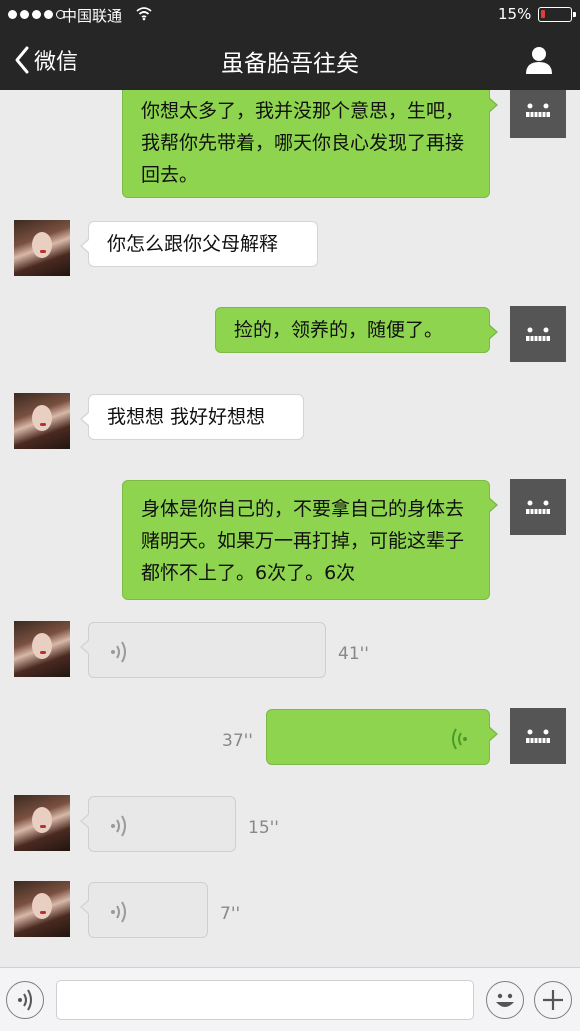 The height and width of the screenshot is (1031, 580). I want to click on status-bar: 中国联通 15%, so click(290, 15).